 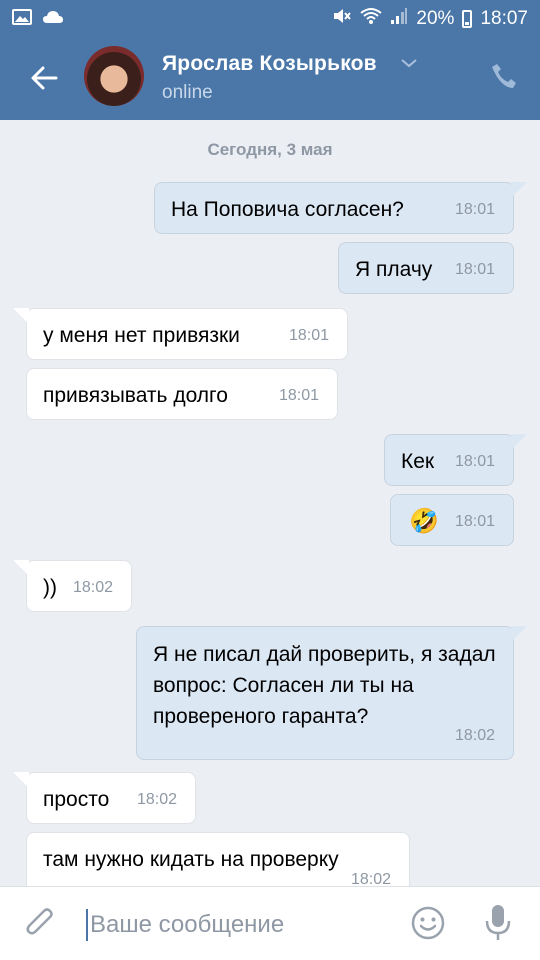 I want to click on date-separator: Сегодня, 3 мая, so click(x=270, y=149).